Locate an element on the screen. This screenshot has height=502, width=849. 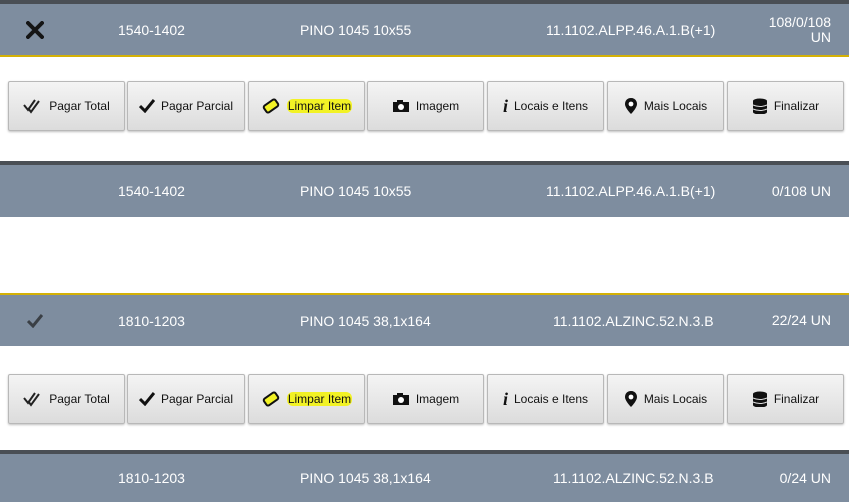
item-quantity: 0/24 UN is located at coordinates (805, 477).